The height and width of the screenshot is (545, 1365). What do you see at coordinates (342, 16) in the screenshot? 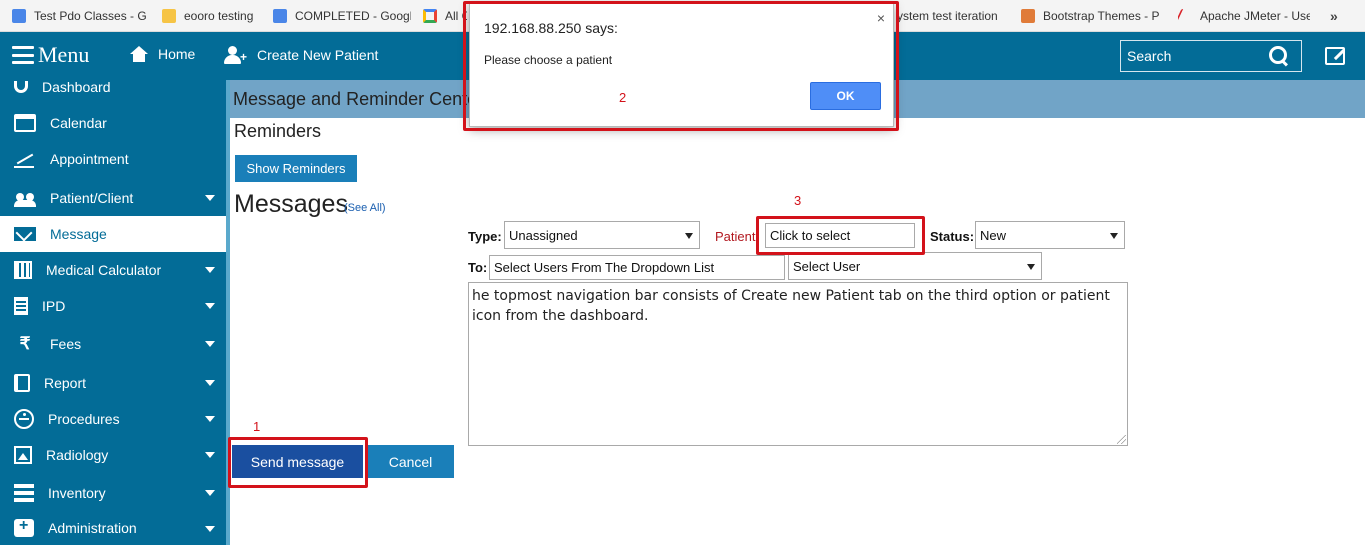
I see `bookmark-completed: COMPLETED - Google` at bounding box center [342, 16].